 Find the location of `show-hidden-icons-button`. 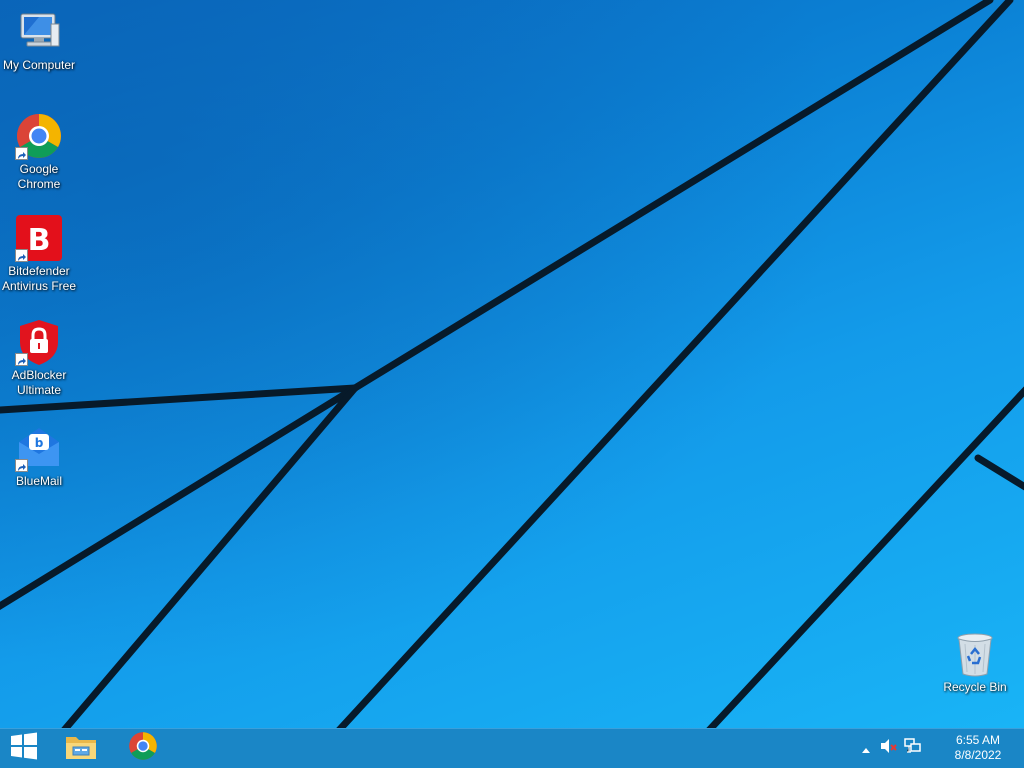

show-hidden-icons-button is located at coordinates (866, 748).